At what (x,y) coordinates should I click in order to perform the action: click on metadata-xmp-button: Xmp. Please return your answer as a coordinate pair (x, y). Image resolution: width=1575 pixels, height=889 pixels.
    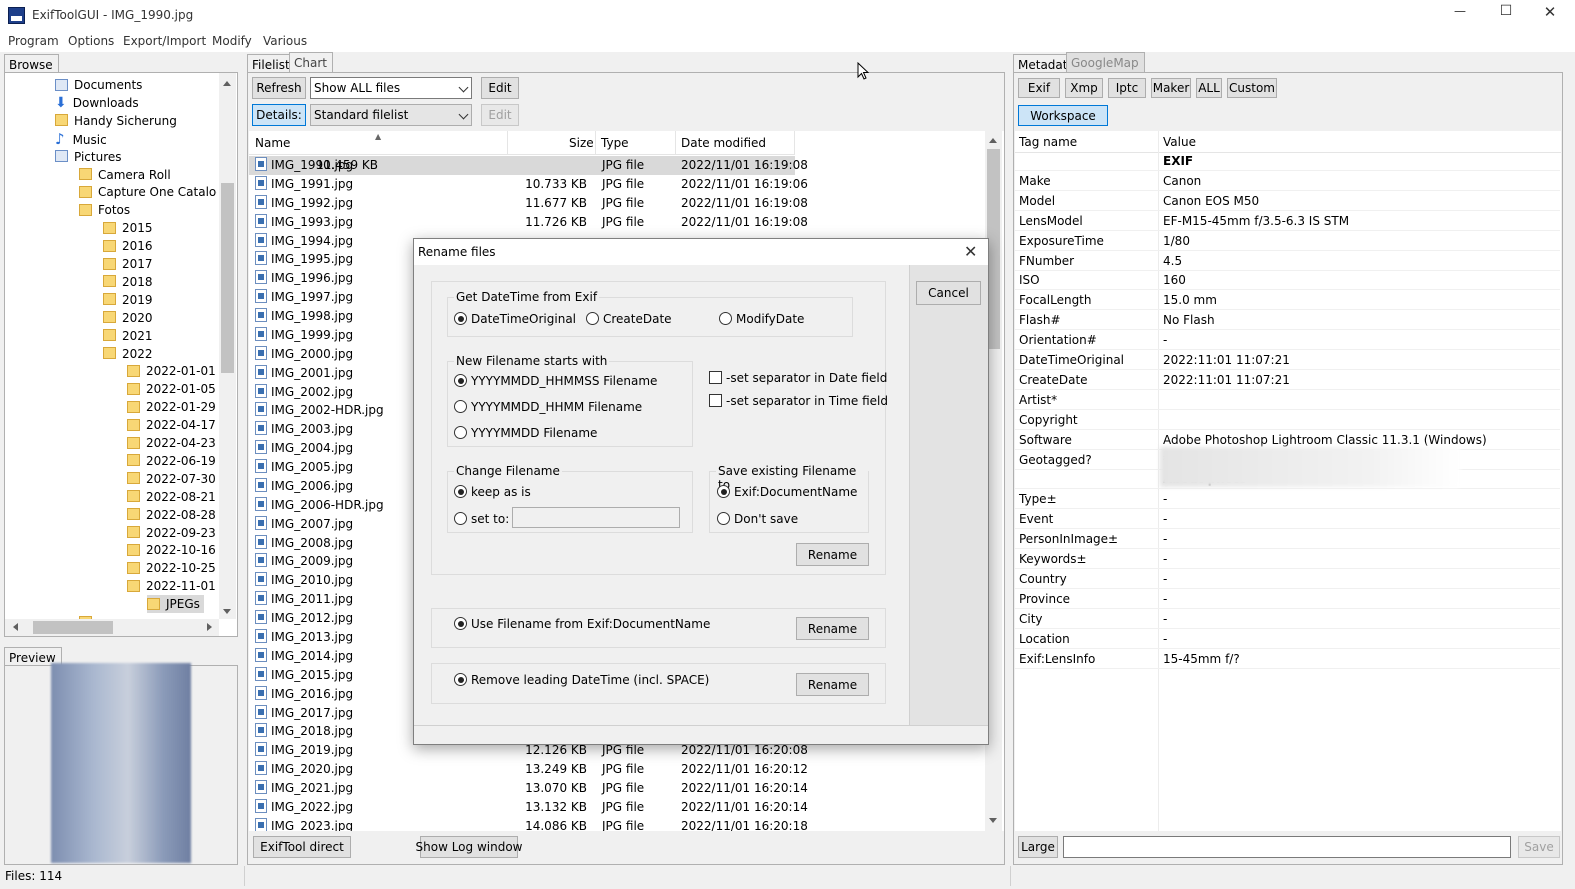
    Looking at the image, I should click on (1084, 88).